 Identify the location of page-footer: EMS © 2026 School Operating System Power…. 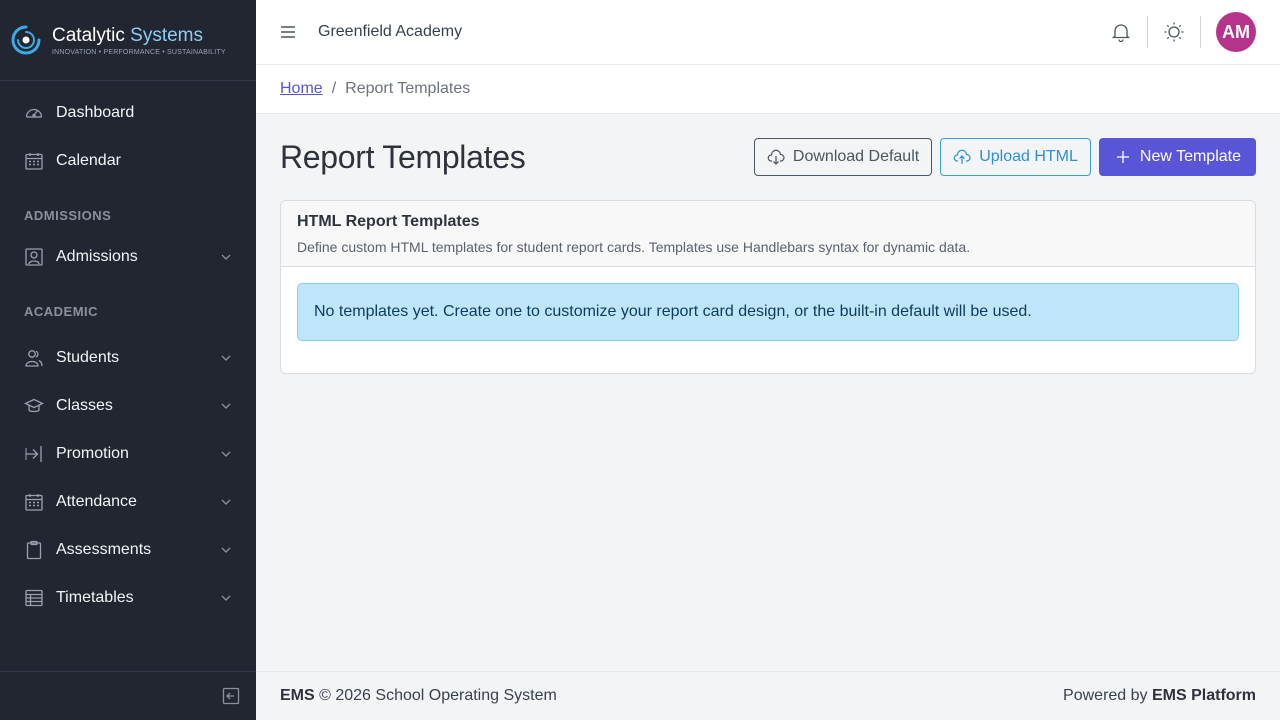
(768, 695).